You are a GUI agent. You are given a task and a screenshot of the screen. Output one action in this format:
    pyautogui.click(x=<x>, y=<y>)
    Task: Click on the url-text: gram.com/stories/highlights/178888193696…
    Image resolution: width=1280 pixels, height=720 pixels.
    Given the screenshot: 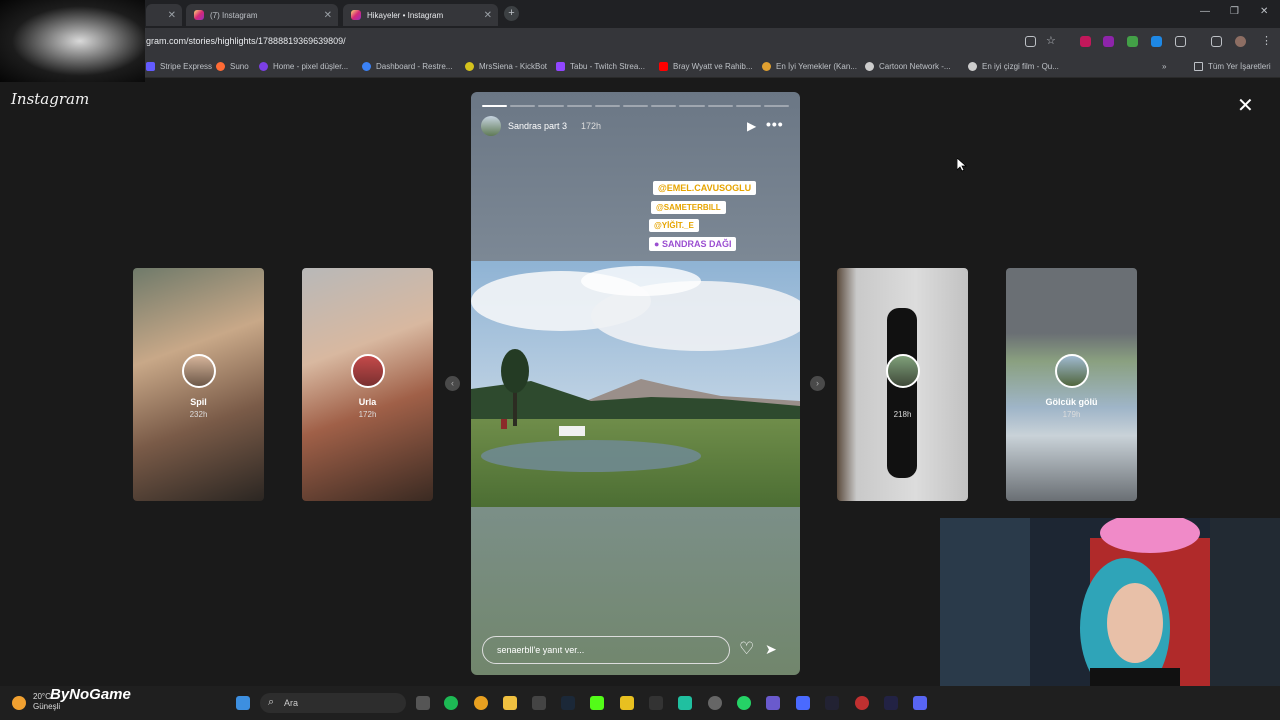 What is the action you would take?
    pyautogui.click(x=246, y=41)
    